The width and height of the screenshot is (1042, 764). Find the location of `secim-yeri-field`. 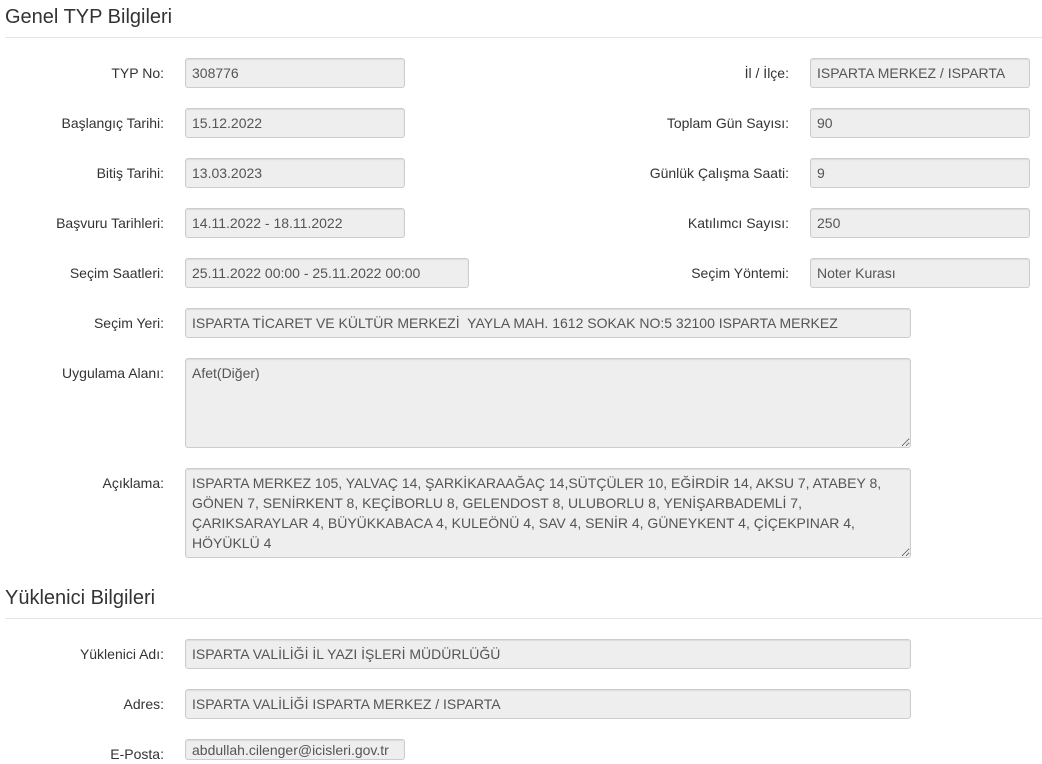

secim-yeri-field is located at coordinates (548, 323).